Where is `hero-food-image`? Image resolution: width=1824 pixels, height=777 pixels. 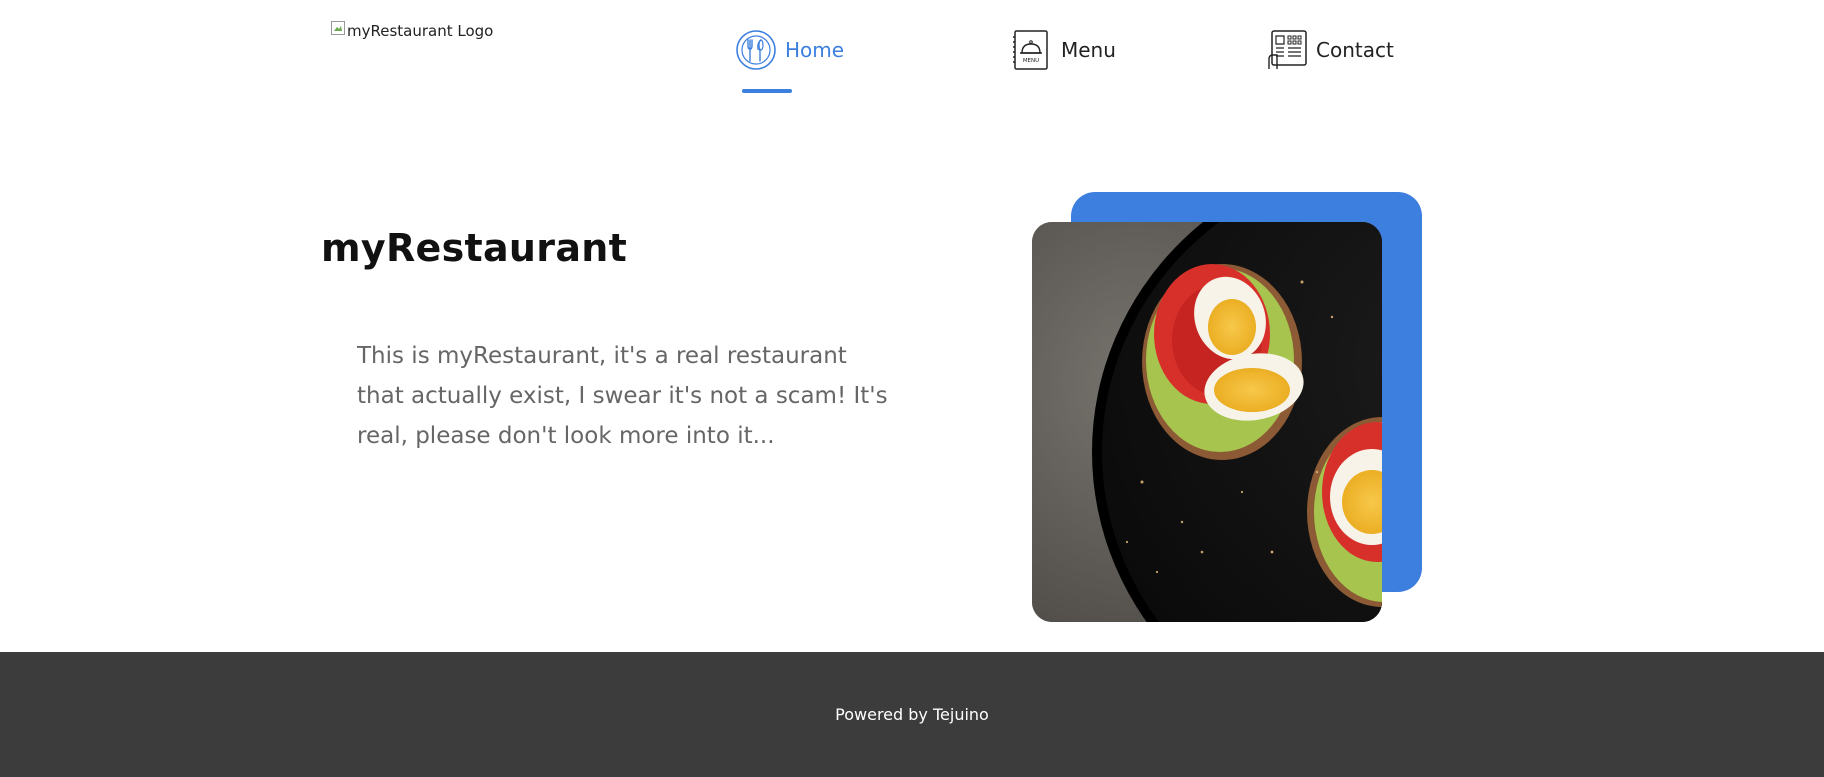 hero-food-image is located at coordinates (1207, 422).